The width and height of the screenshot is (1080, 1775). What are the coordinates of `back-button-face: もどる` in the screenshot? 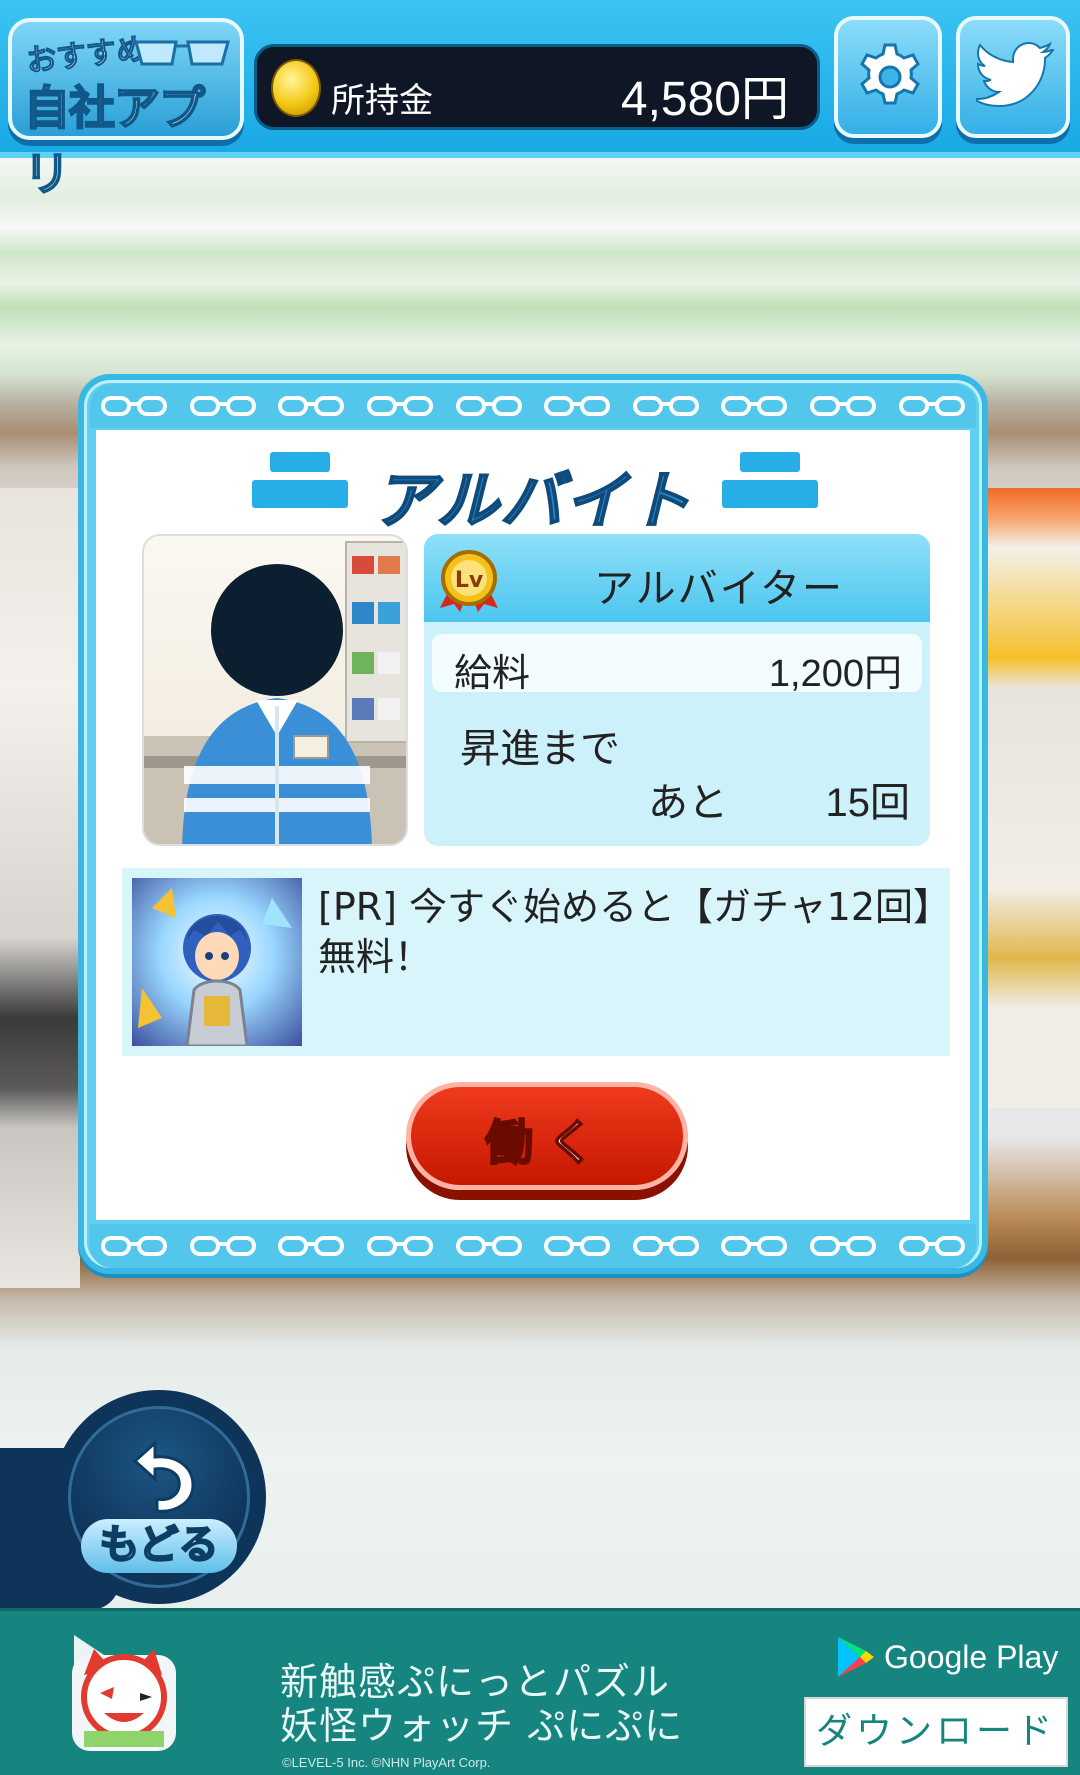 It's located at (159, 1497).